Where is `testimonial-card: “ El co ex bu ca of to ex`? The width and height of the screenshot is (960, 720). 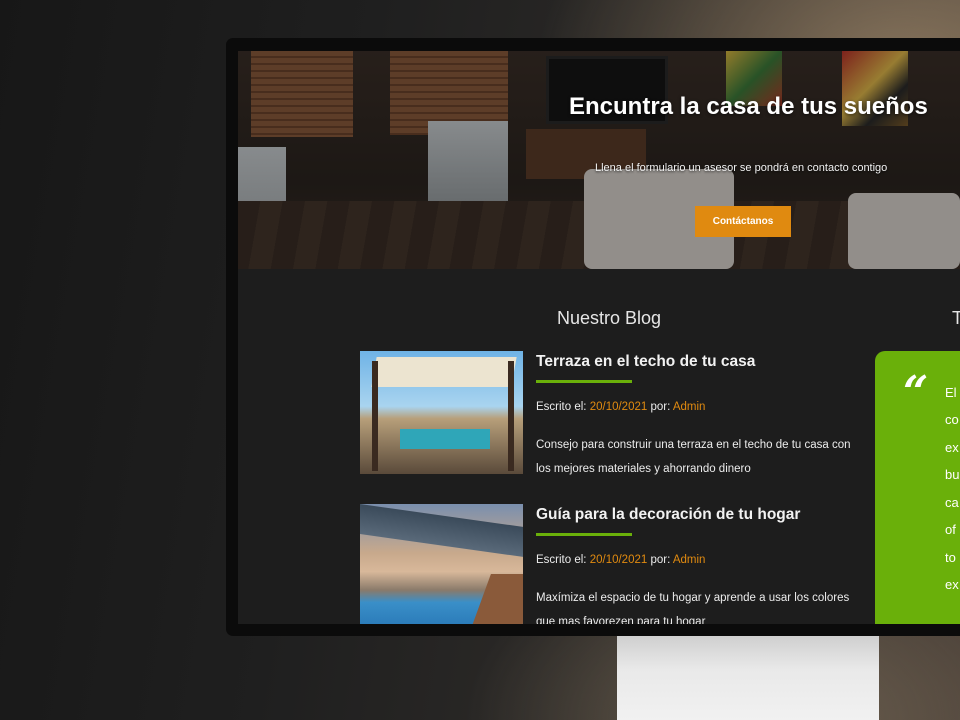 testimonial-card: “ El co ex bu ca of to ex is located at coordinates (917, 487).